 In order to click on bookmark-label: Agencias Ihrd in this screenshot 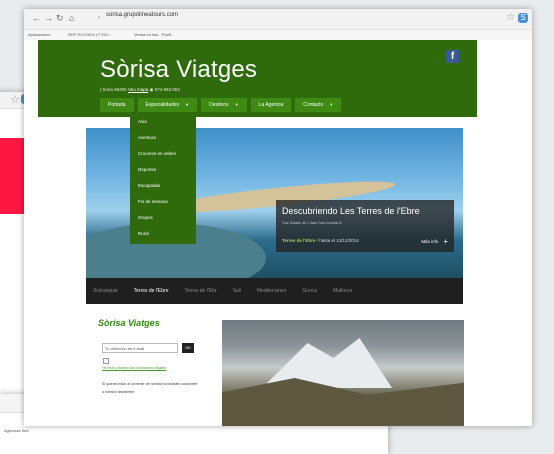, I will do `click(16, 430)`.